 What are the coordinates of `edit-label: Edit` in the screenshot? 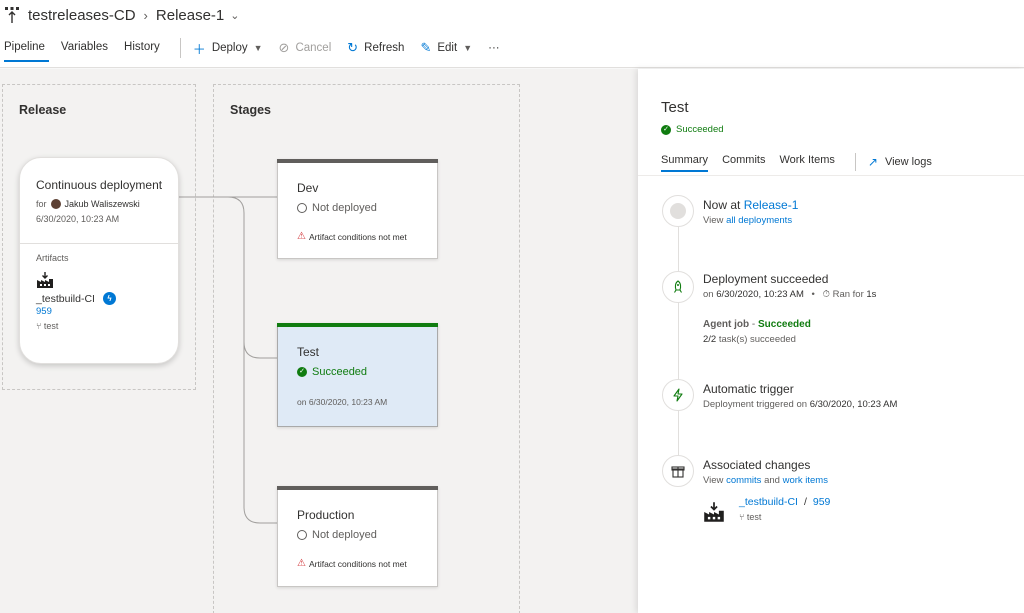 It's located at (447, 48).